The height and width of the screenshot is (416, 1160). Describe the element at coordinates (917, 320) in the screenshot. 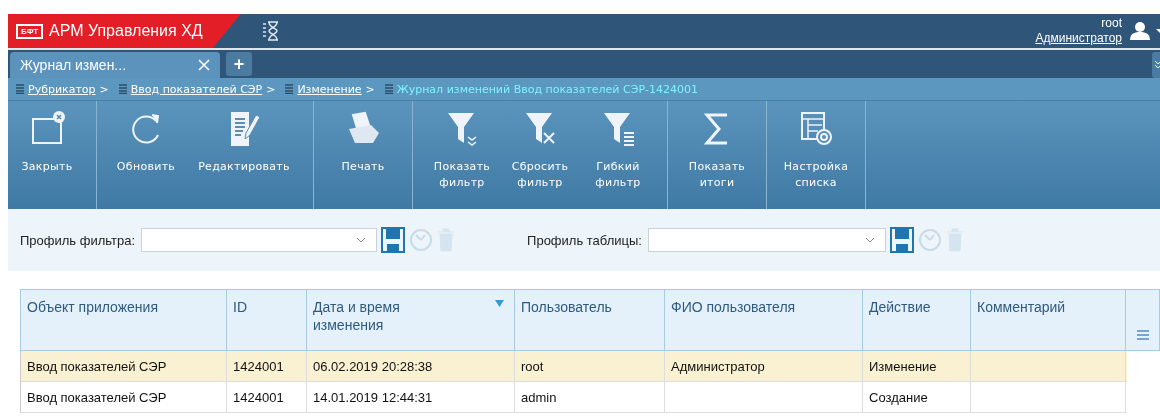

I see `column-header: Действие` at that location.